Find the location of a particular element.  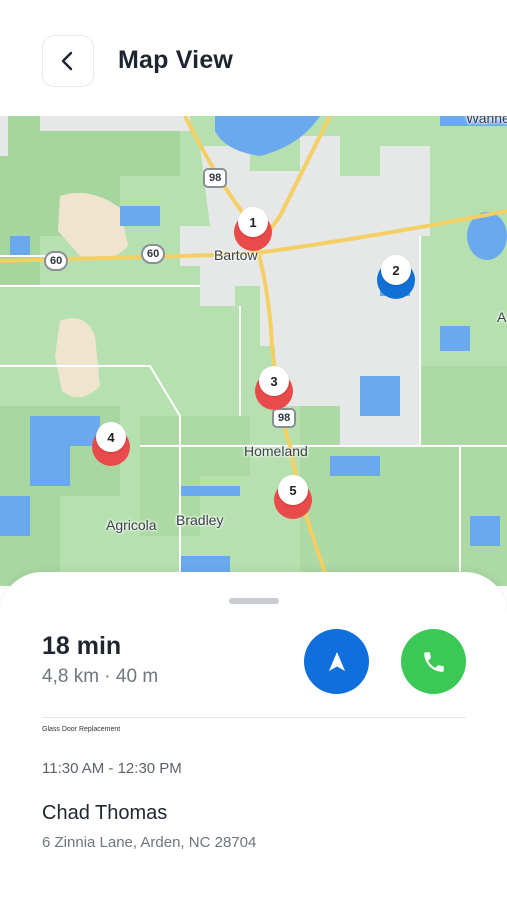

job-type: Glass Door Replacement is located at coordinates (81, 729).